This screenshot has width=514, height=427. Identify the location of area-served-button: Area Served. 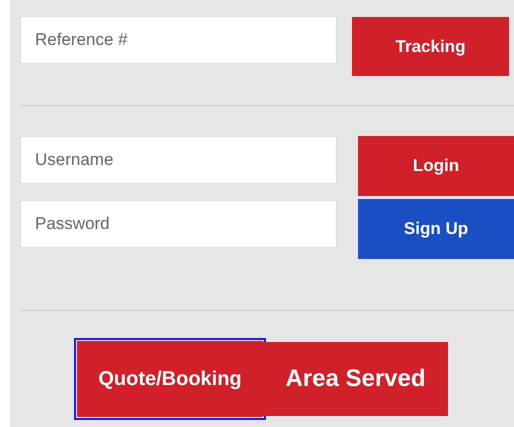
(355, 379).